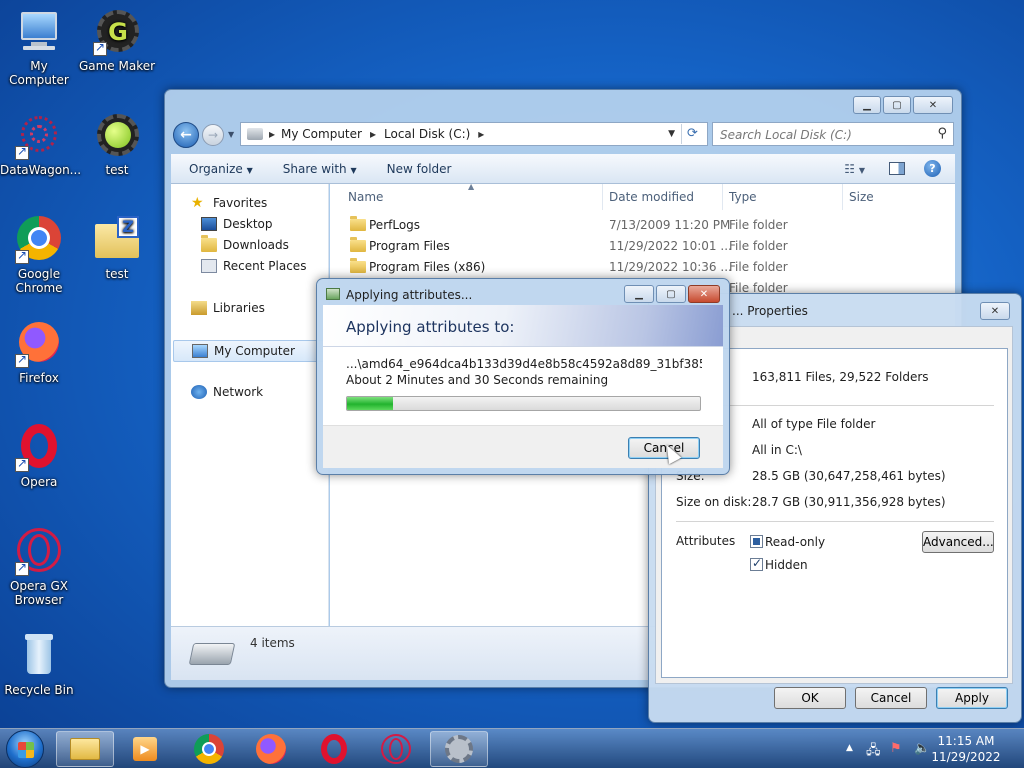  What do you see at coordinates (117, 40) in the screenshot?
I see `desktop-icon-game-maker: G Game Maker` at bounding box center [117, 40].